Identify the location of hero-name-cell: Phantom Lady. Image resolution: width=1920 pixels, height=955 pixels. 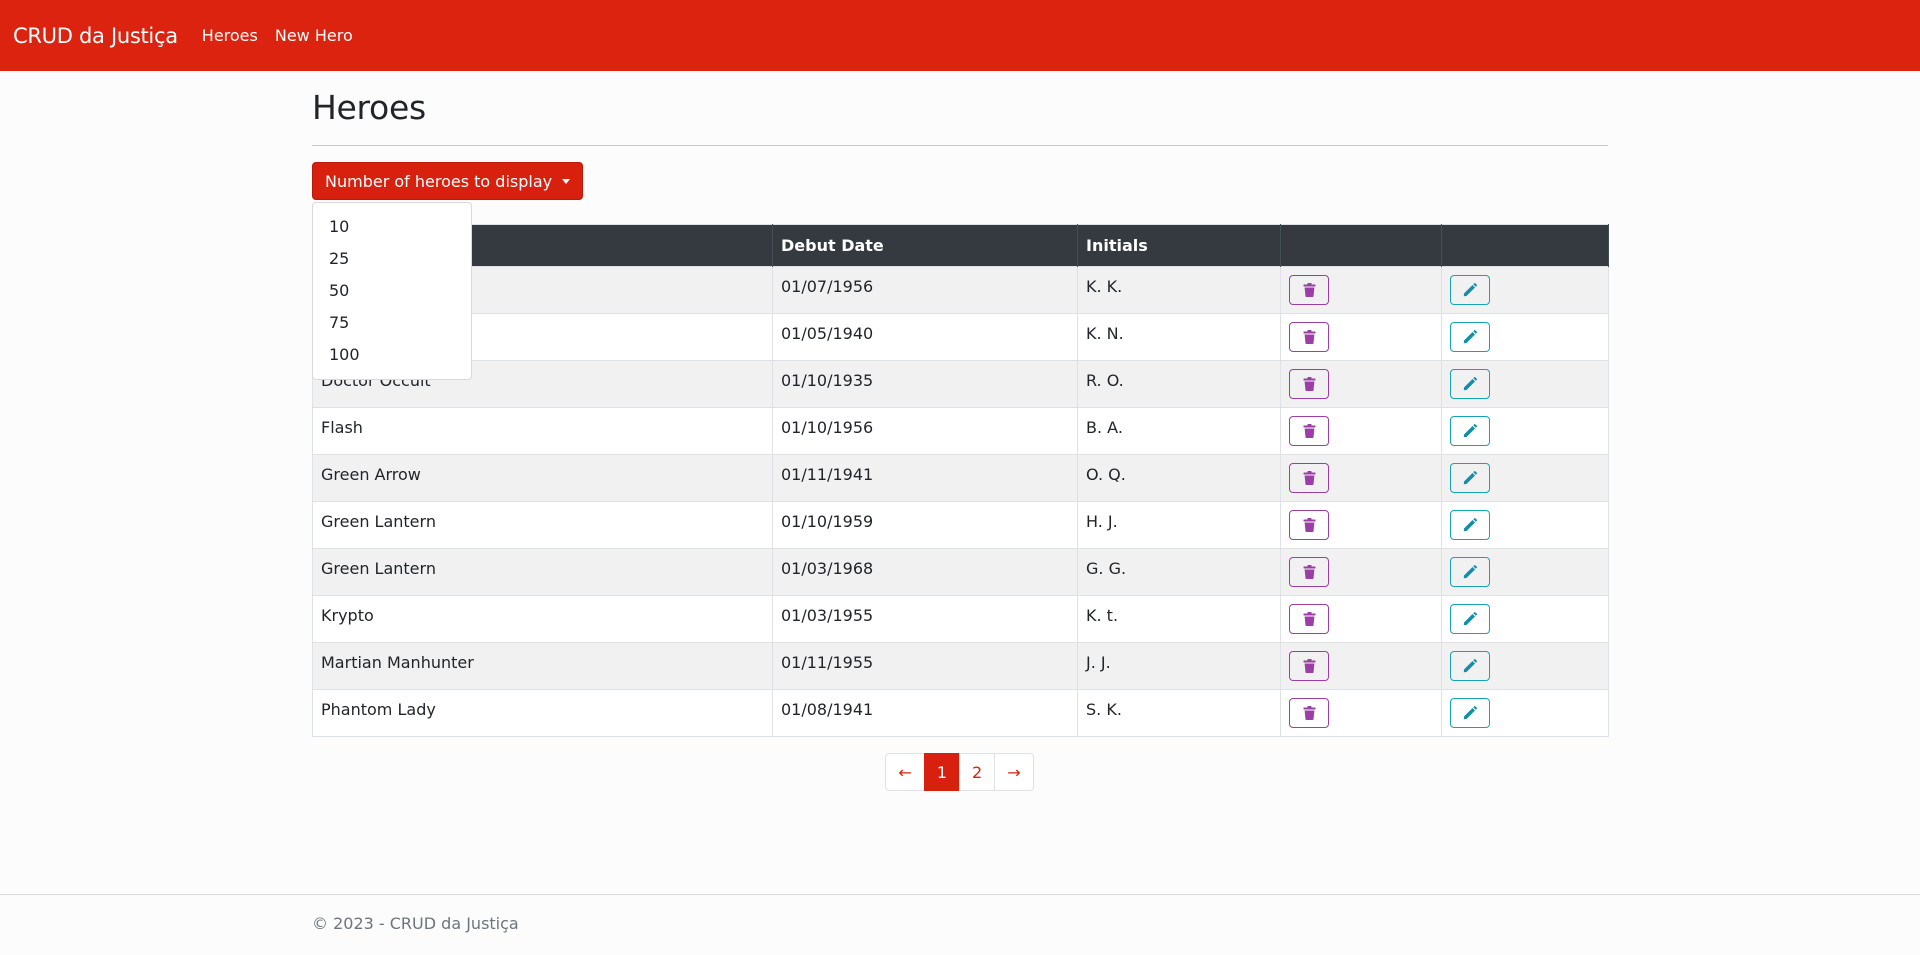
(542, 713).